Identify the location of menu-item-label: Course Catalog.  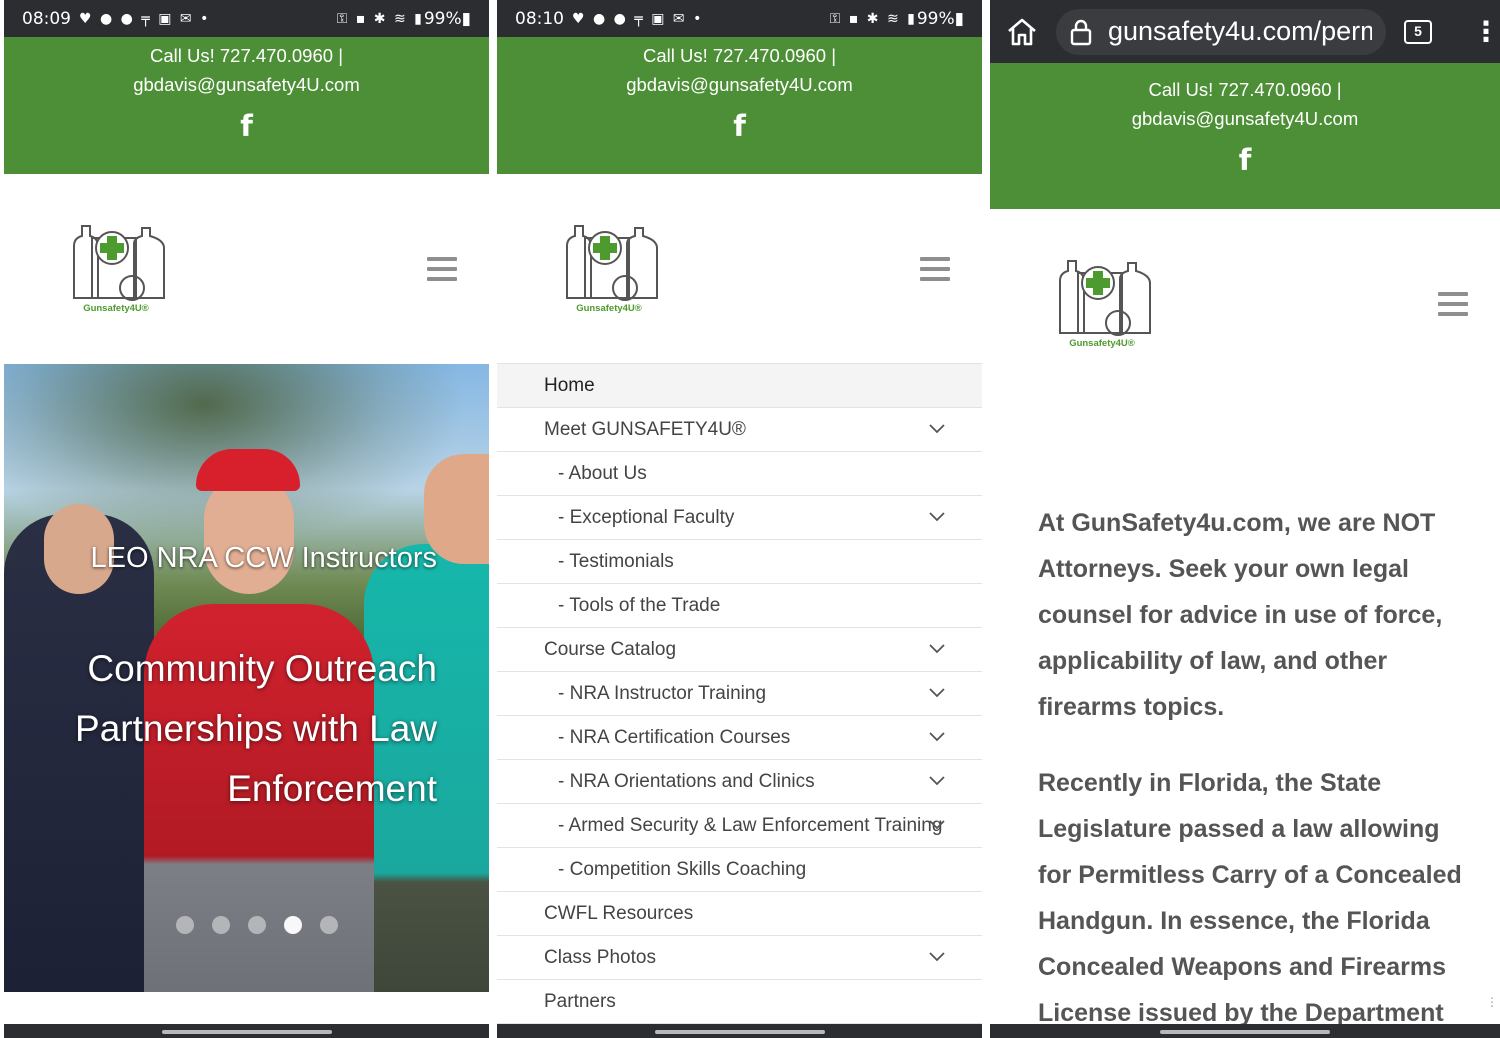
(610, 649).